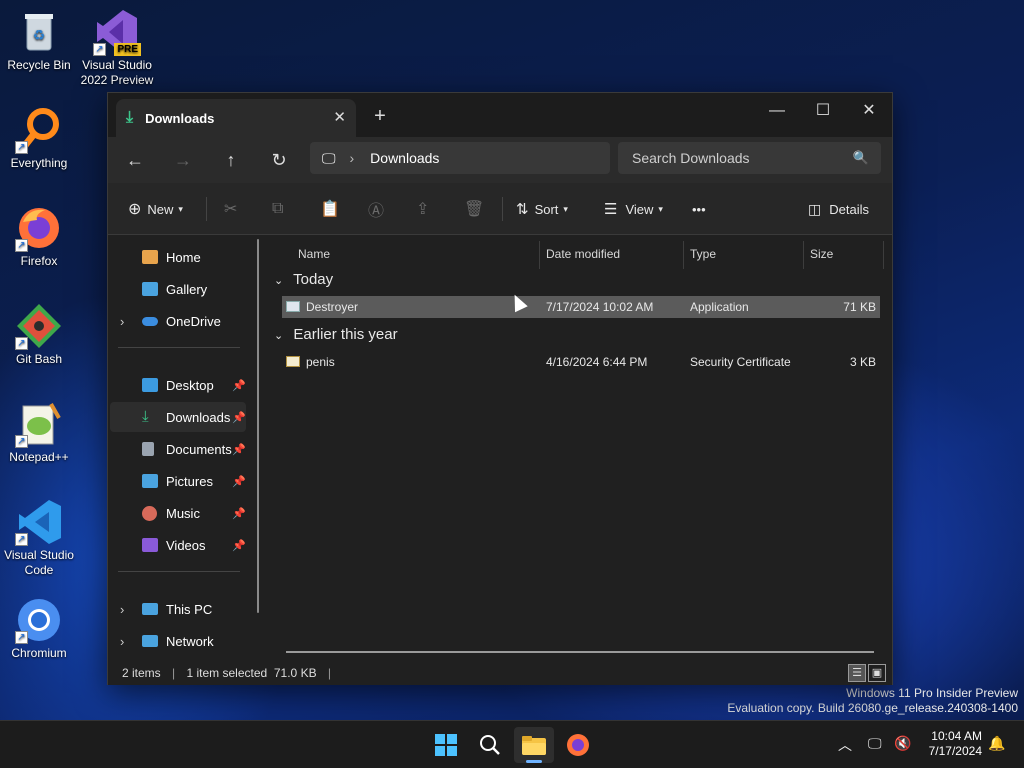  Describe the element at coordinates (332, 307) in the screenshot. I see `file-name: Destroyer` at that location.